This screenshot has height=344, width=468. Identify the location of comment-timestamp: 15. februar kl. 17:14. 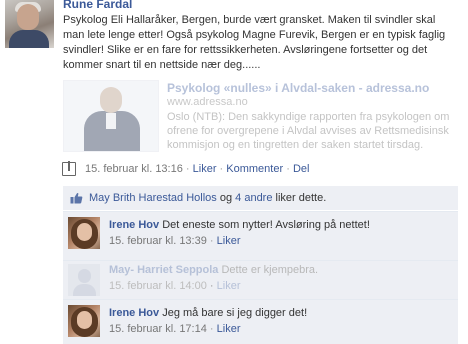
(158, 329).